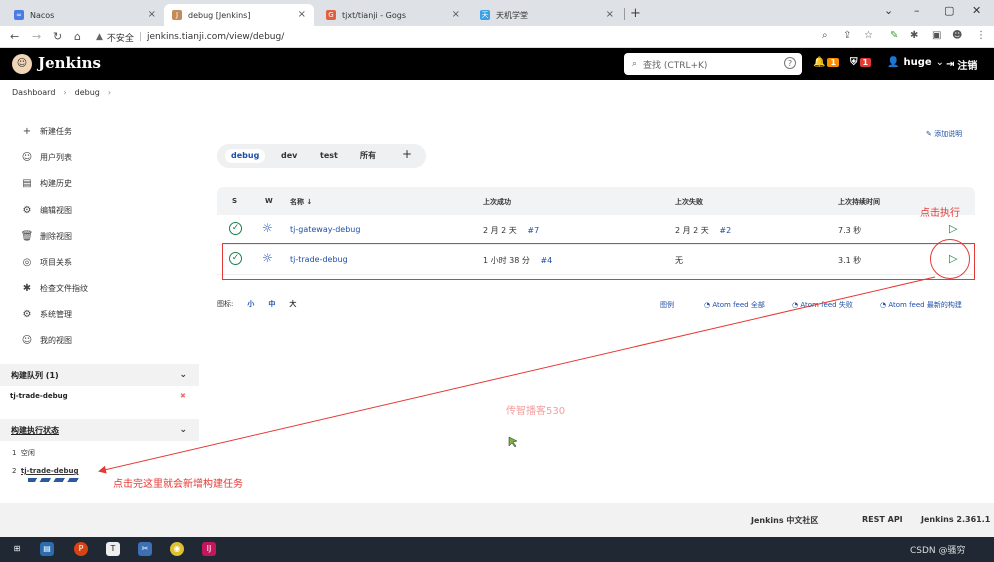 The width and height of the screenshot is (994, 562). I want to click on page-footer: Jenkins 中文社区 REST API Jenkins 2.361.1, so click(497, 520).